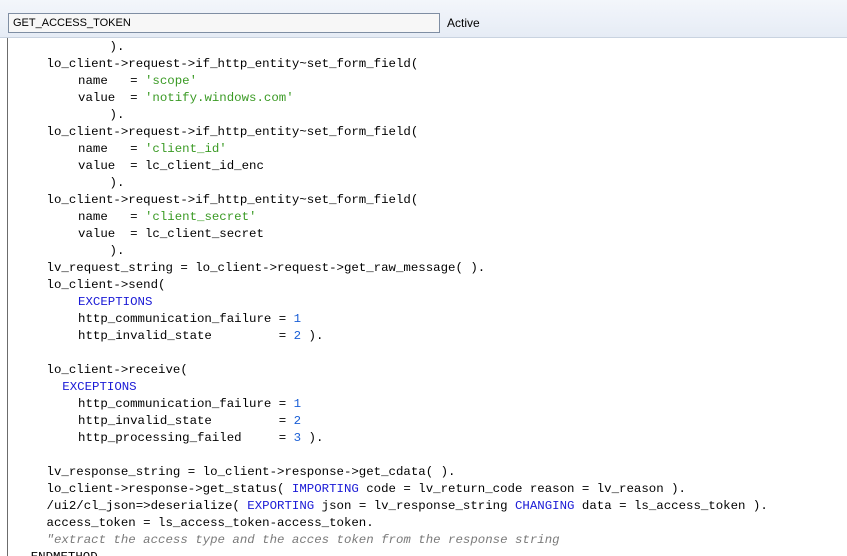 The width and height of the screenshot is (847, 556). I want to click on code-token-kw: IMPORTING, so click(325, 489).